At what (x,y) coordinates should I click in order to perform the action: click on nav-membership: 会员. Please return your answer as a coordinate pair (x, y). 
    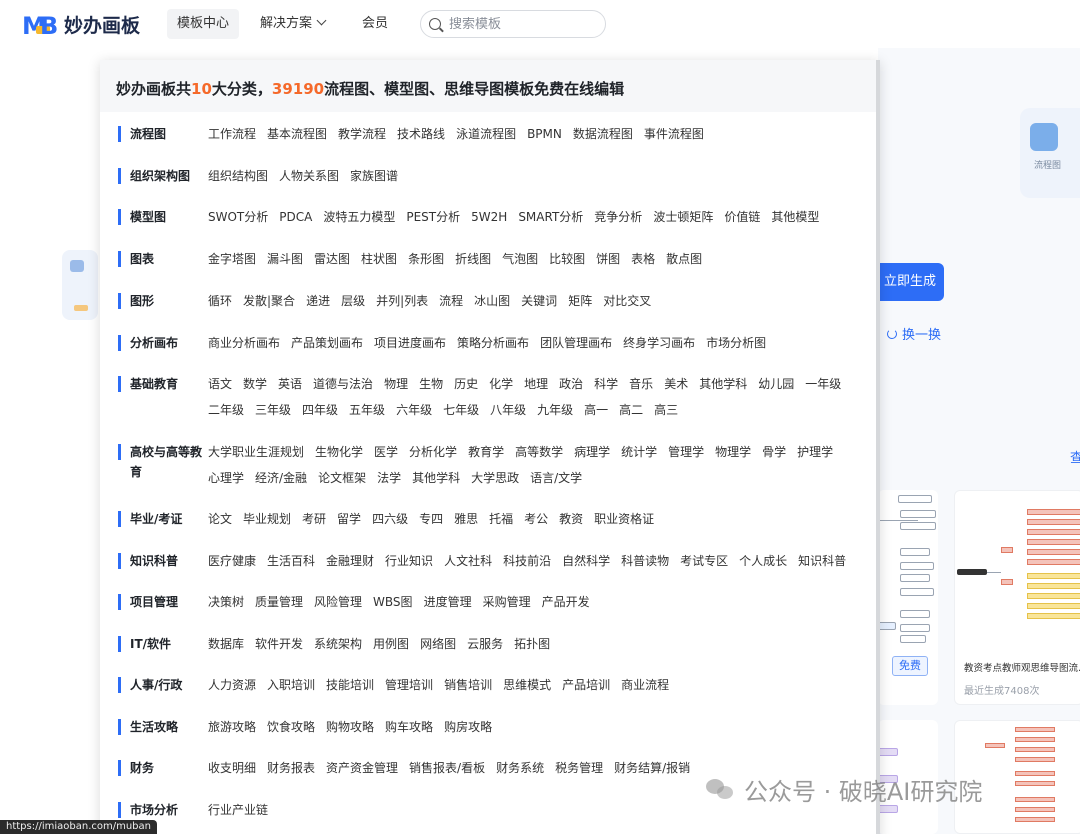
    Looking at the image, I should click on (375, 24).